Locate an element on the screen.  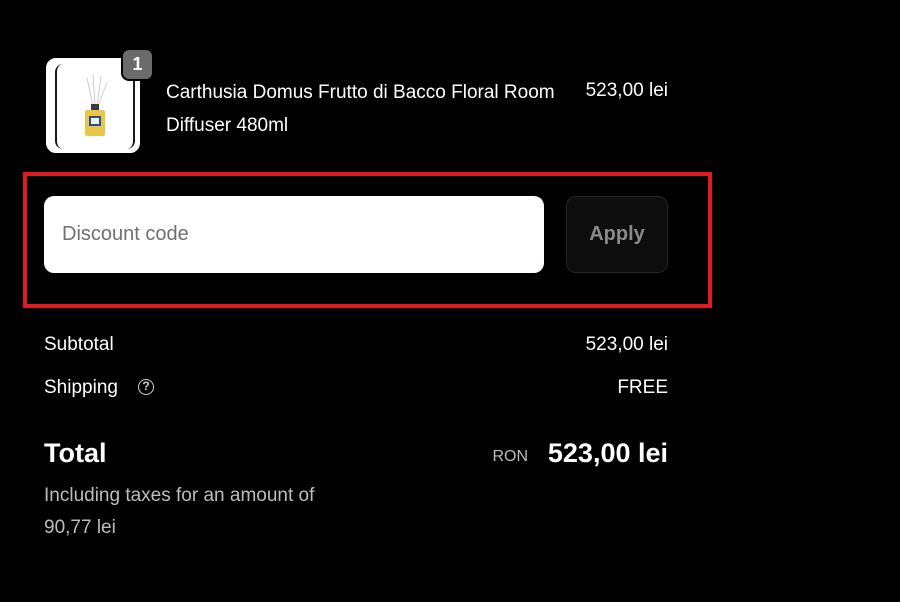
shipping-value: FREE is located at coordinates (642, 387).